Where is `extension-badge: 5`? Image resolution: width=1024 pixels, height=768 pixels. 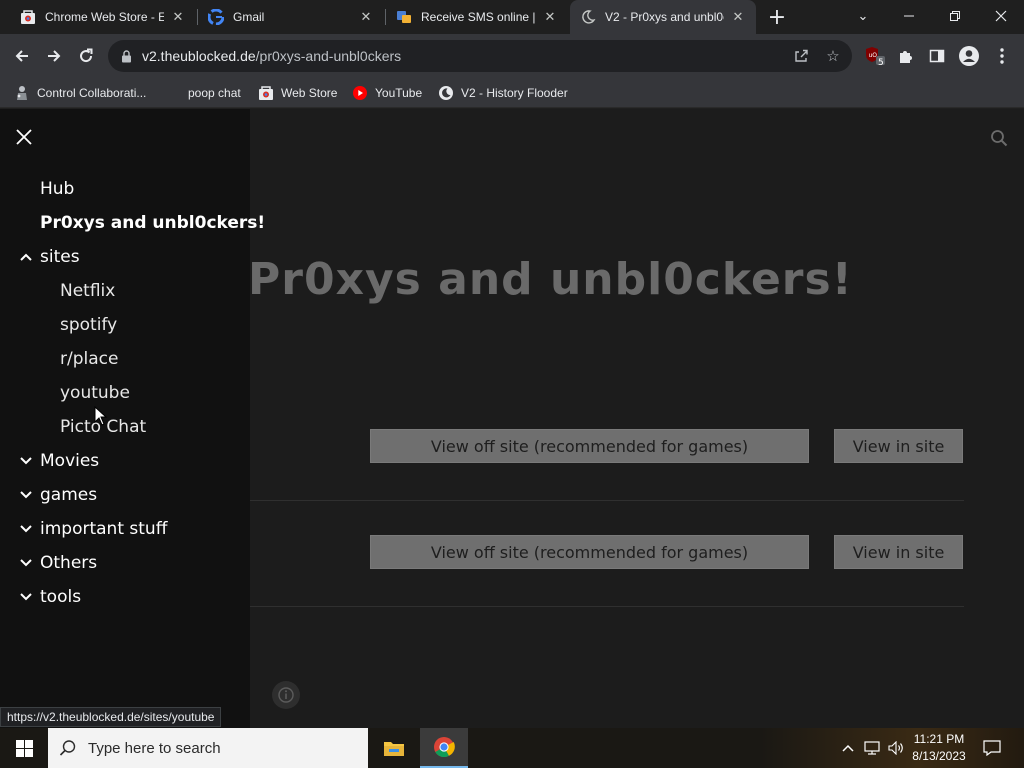 extension-badge: 5 is located at coordinates (881, 63).